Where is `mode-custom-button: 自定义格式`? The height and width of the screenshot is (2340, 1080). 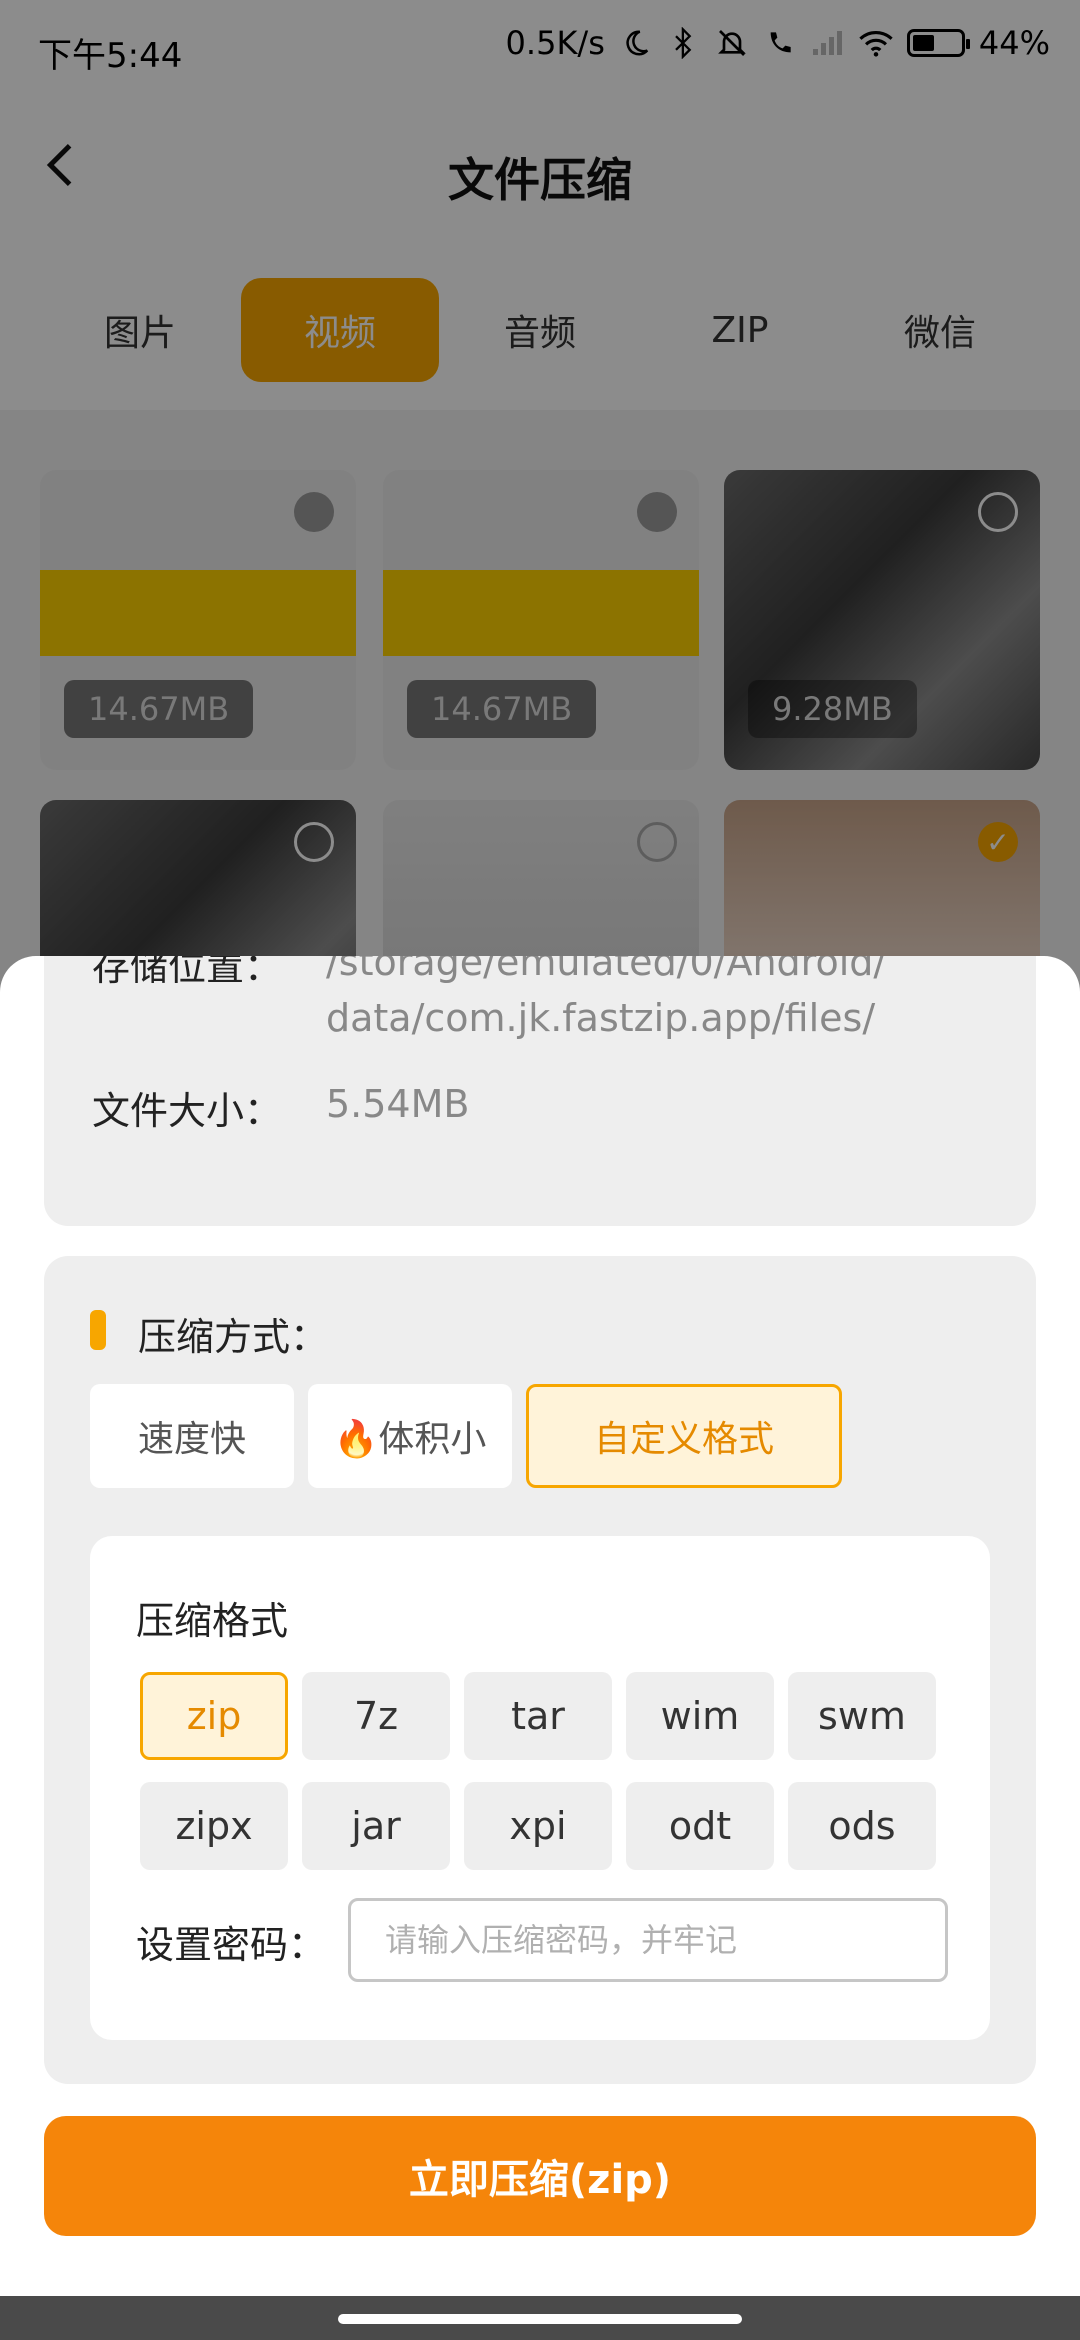
mode-custom-button: 自定义格式 is located at coordinates (684, 1436).